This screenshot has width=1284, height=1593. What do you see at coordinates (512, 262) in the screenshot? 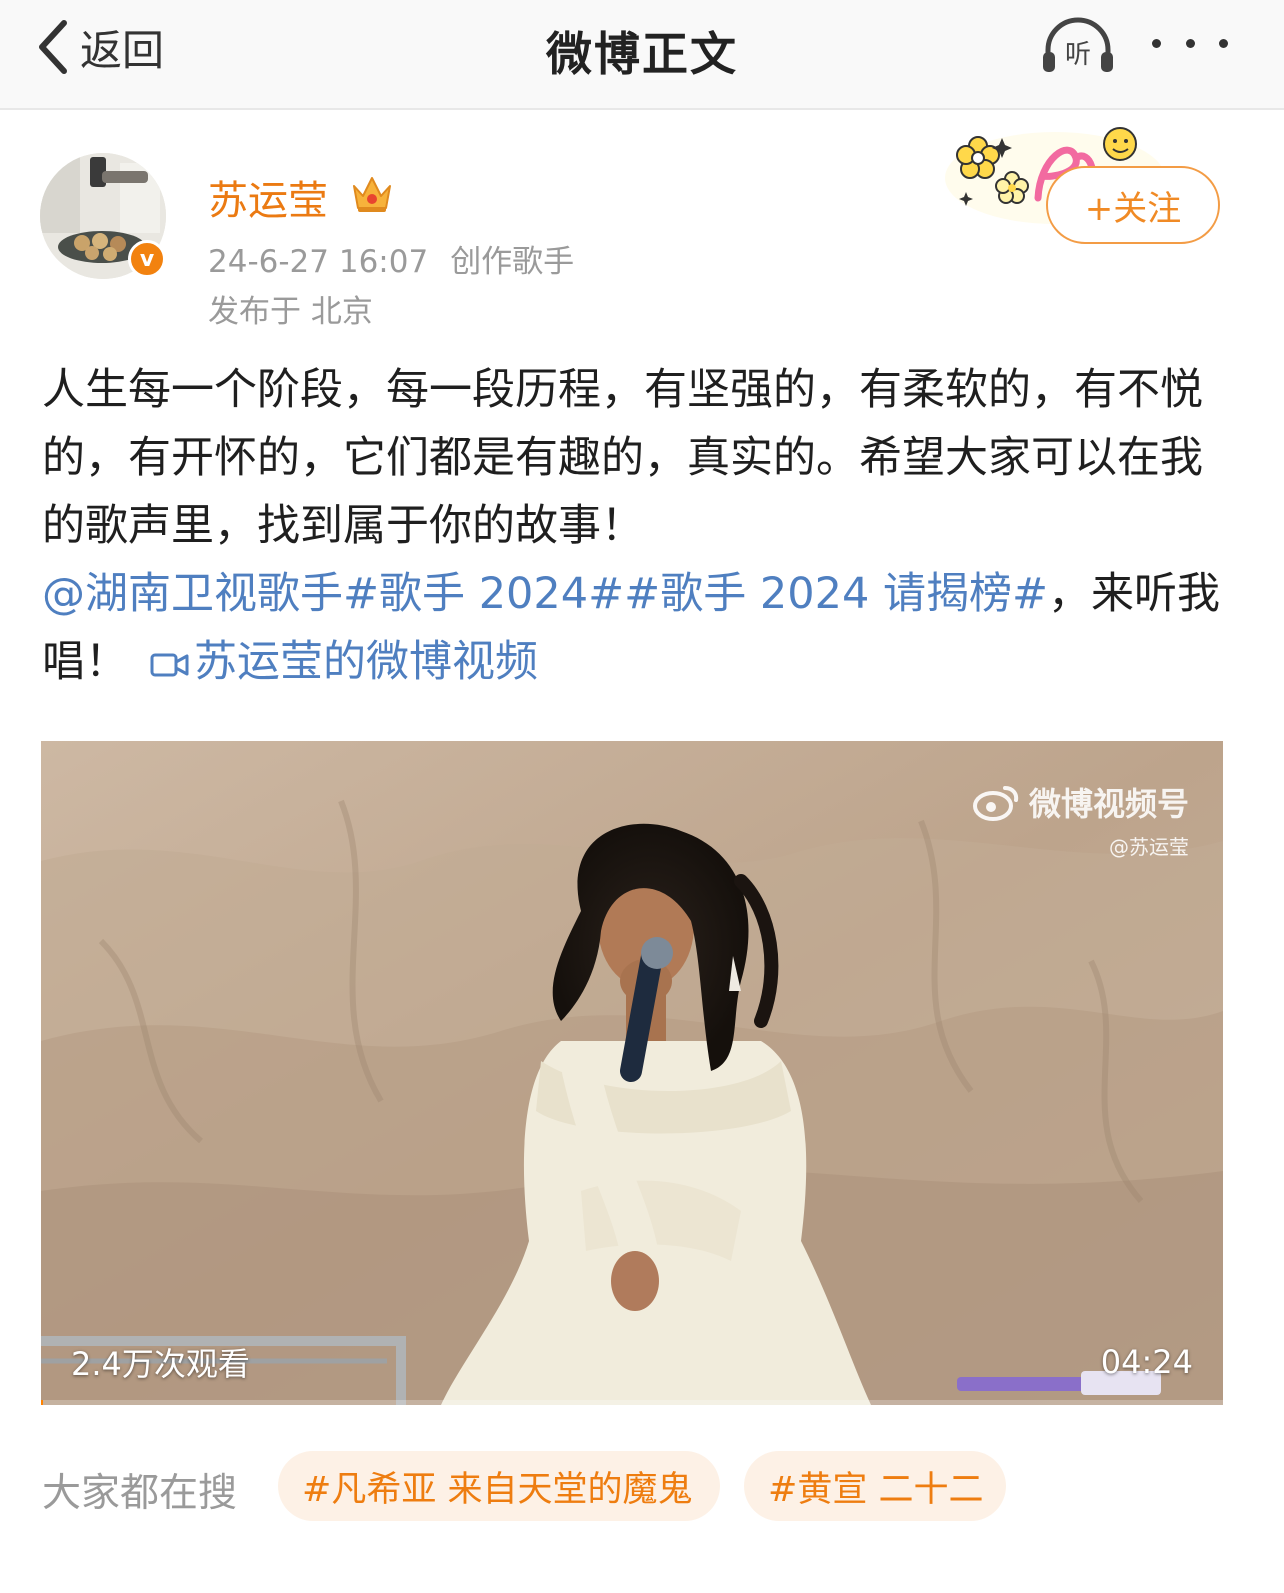
I see `author-role: 创作歌手` at bounding box center [512, 262].